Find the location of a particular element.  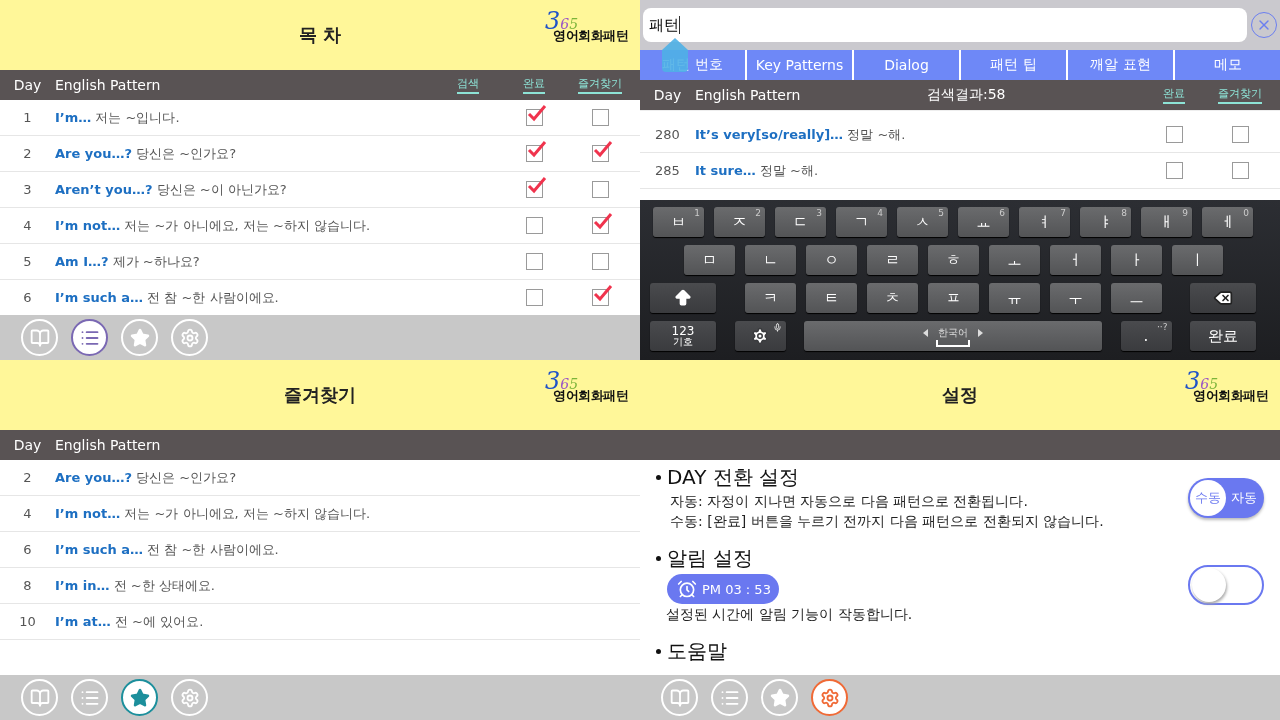

keyboard-key: ㅏ is located at coordinates (1136, 260).